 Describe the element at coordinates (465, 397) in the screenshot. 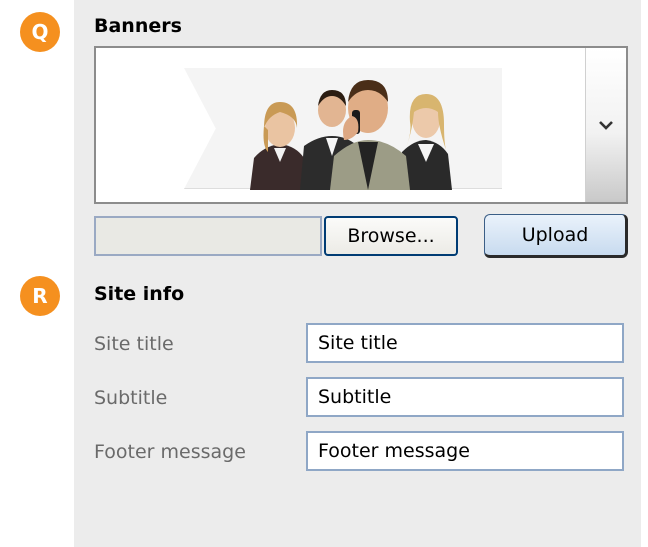

I see `subtitle-input` at that location.